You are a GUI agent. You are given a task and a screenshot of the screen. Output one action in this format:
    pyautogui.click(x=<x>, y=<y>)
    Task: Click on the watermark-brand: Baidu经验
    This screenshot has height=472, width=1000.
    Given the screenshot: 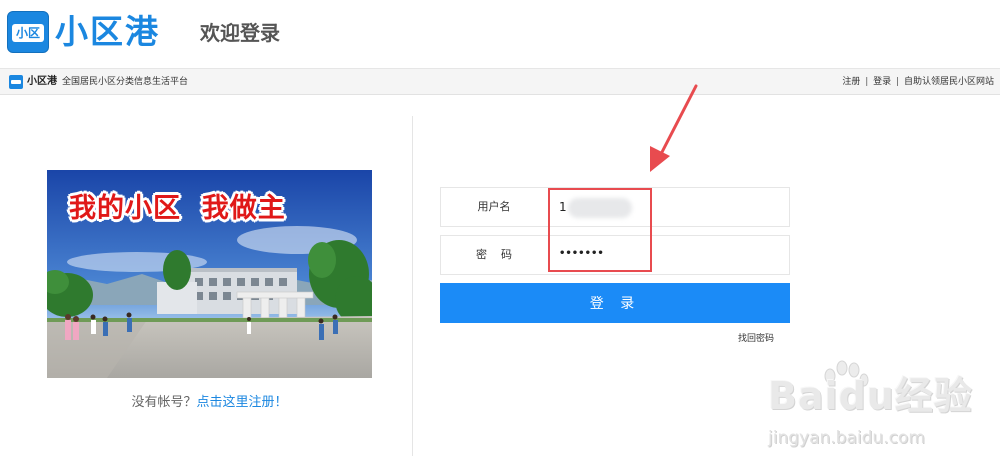 What is the action you would take?
    pyautogui.click(x=870, y=396)
    